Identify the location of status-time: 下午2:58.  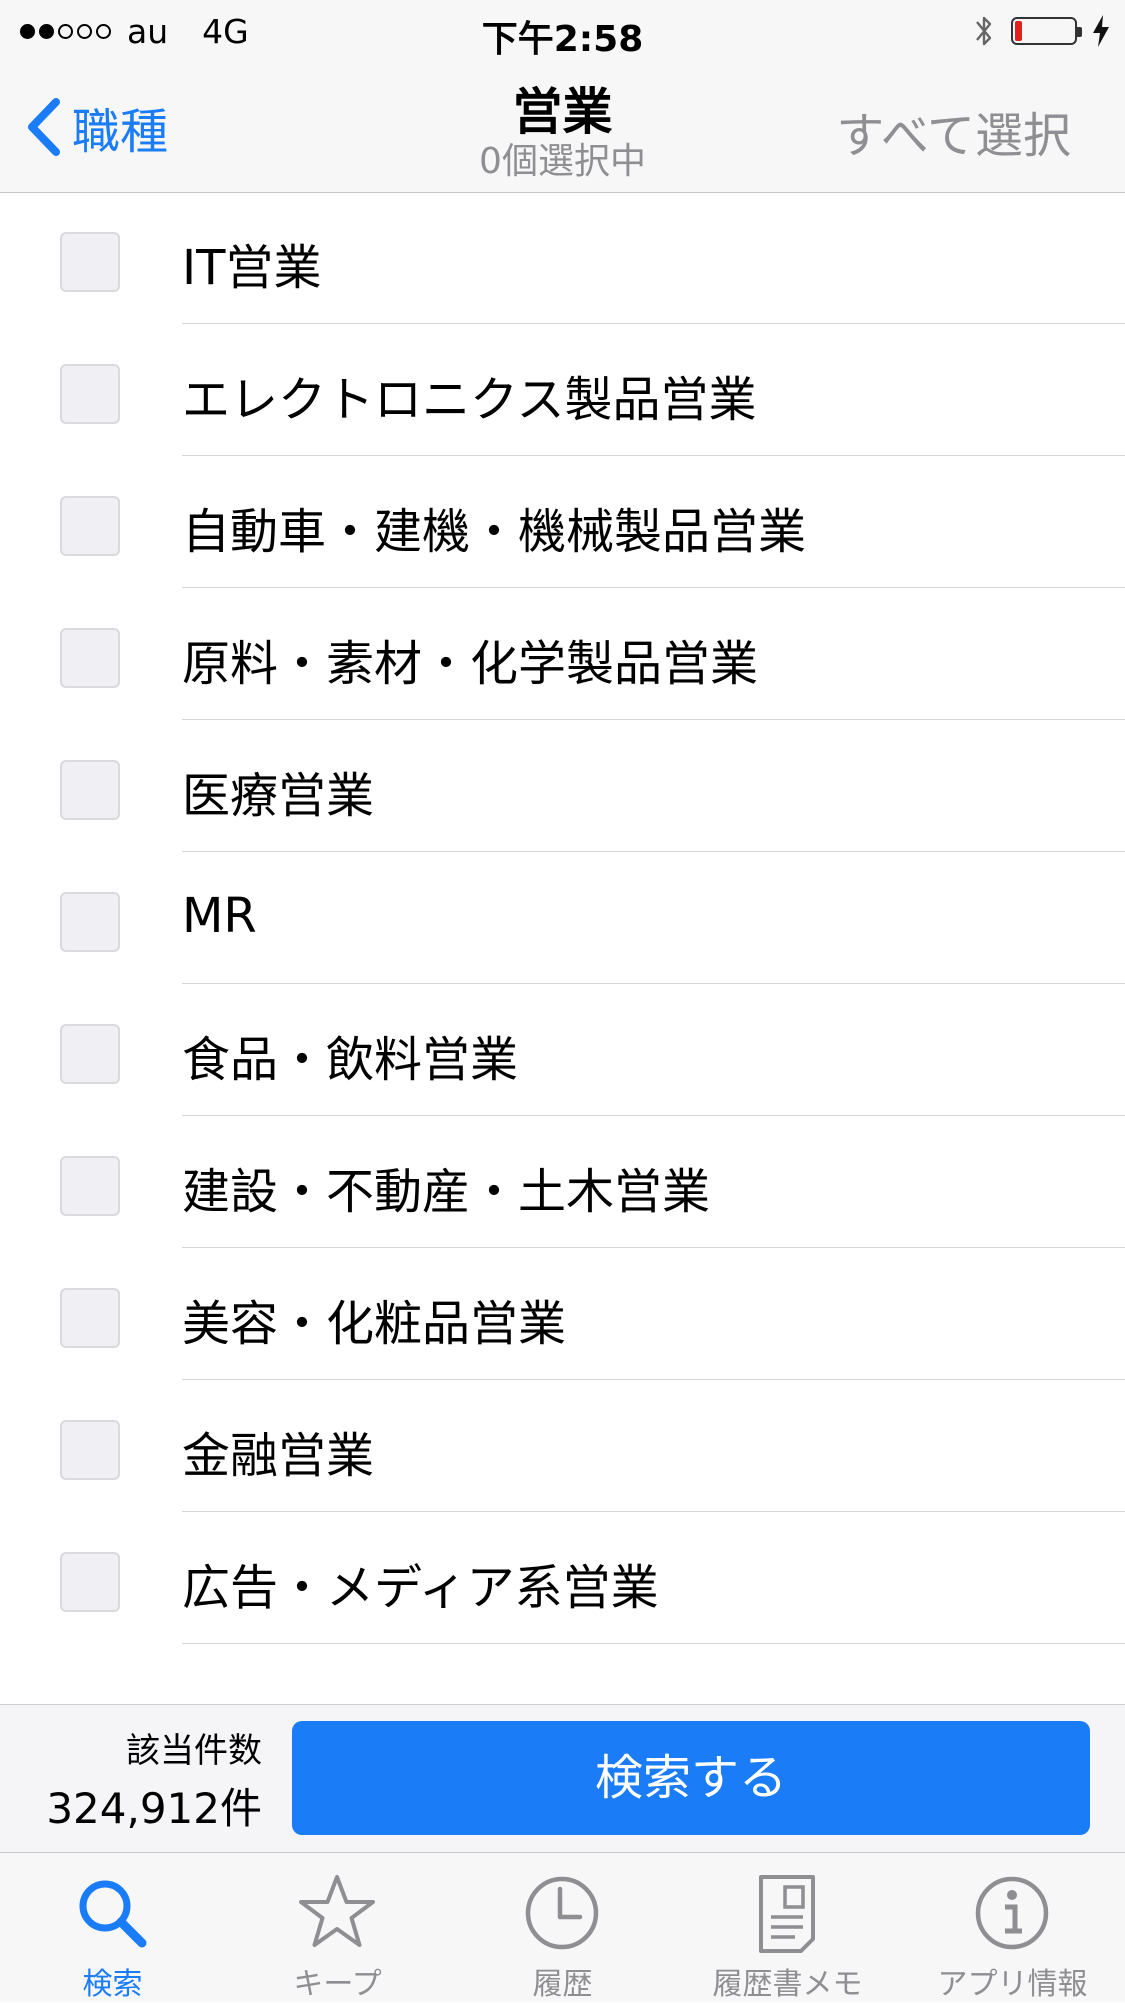
(562, 39).